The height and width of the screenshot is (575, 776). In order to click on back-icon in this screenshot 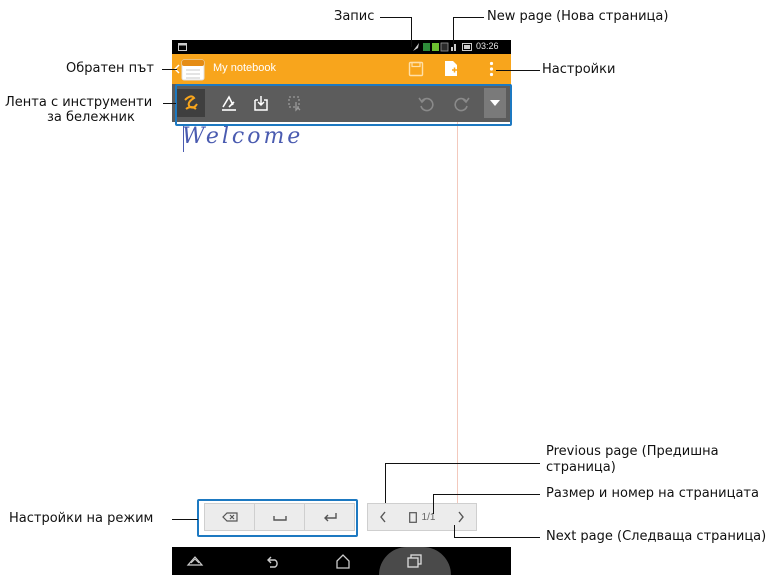, I will do `click(272, 562)`.